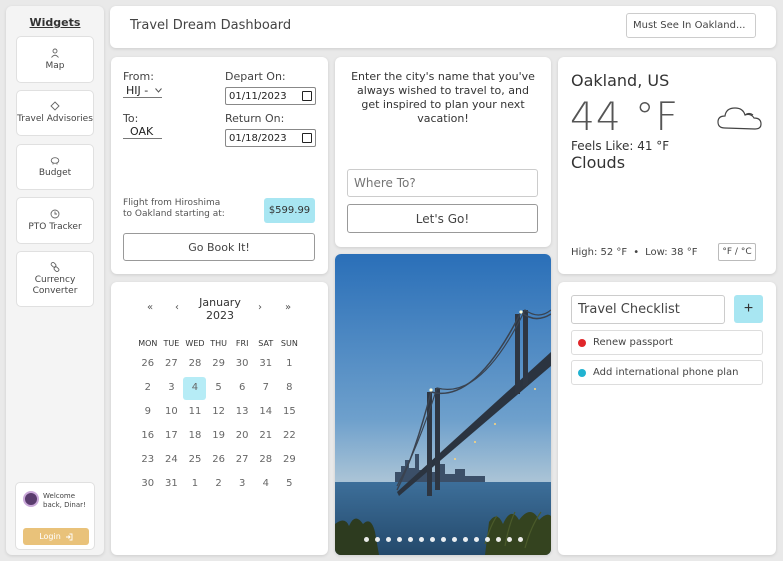 The image size is (783, 561). I want to click on weekday-header: MON, so click(148, 343).